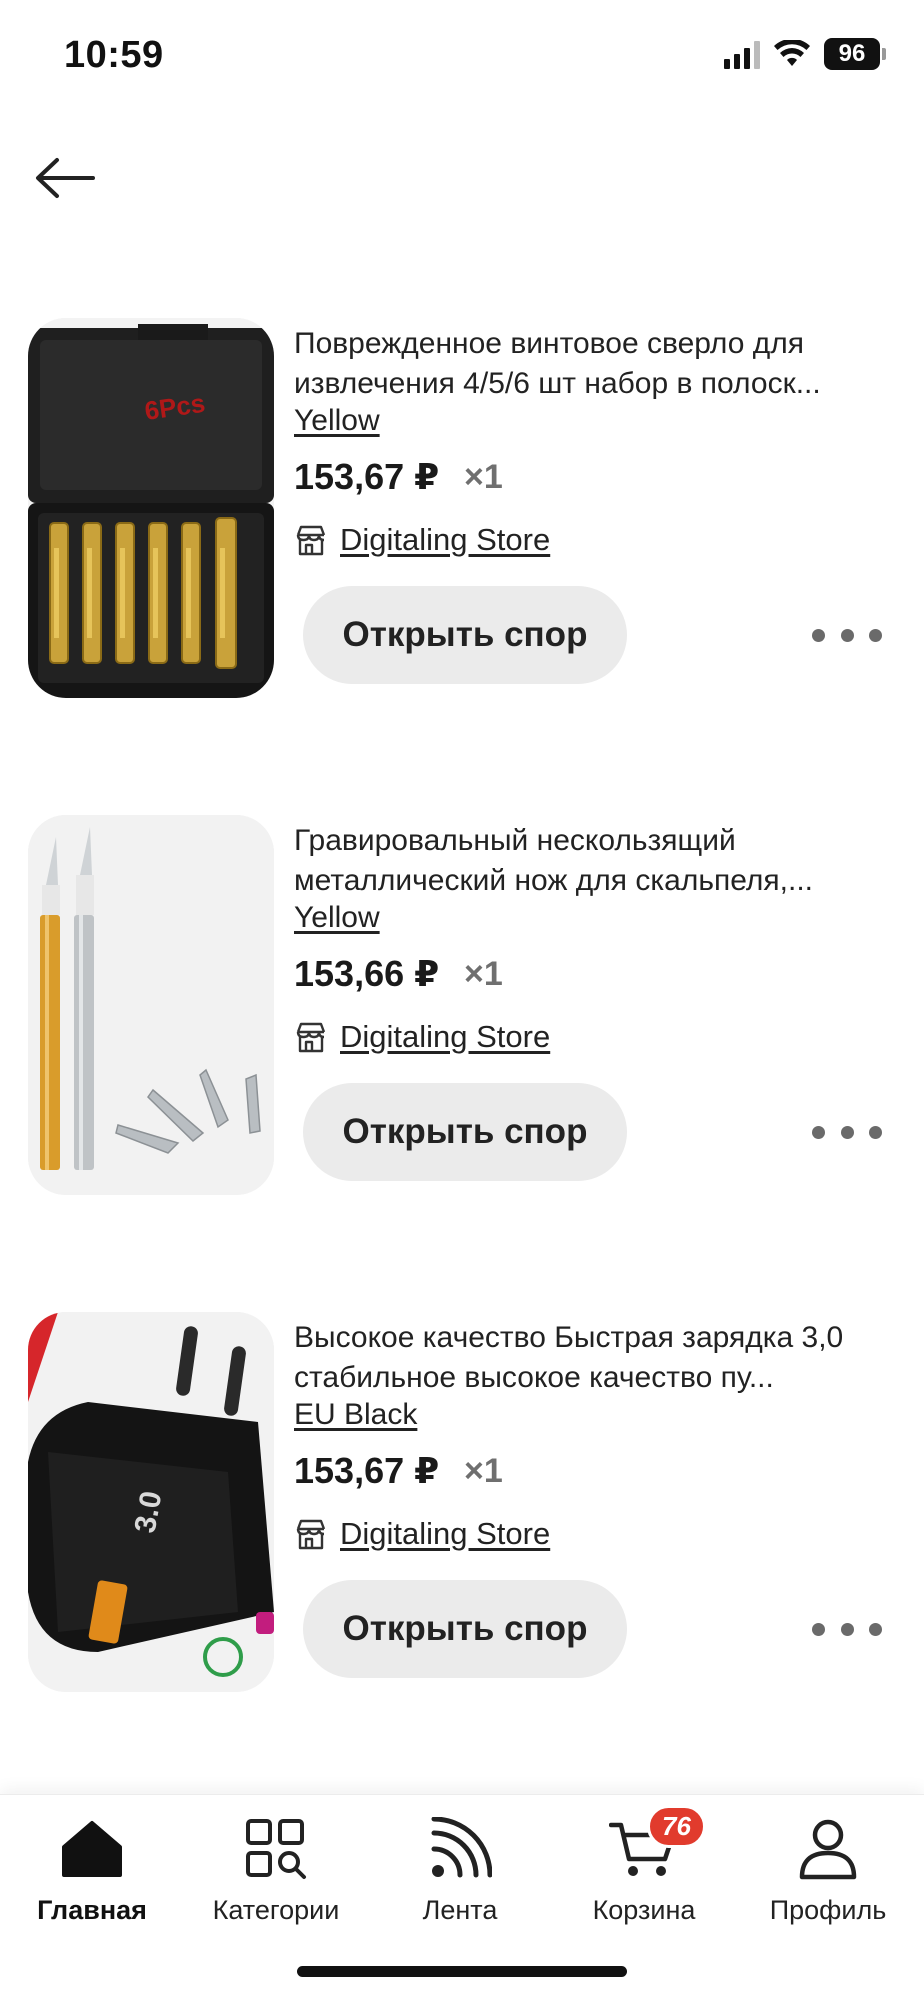 The width and height of the screenshot is (924, 2001). I want to click on nav-label-home: Главная, so click(92, 1910).